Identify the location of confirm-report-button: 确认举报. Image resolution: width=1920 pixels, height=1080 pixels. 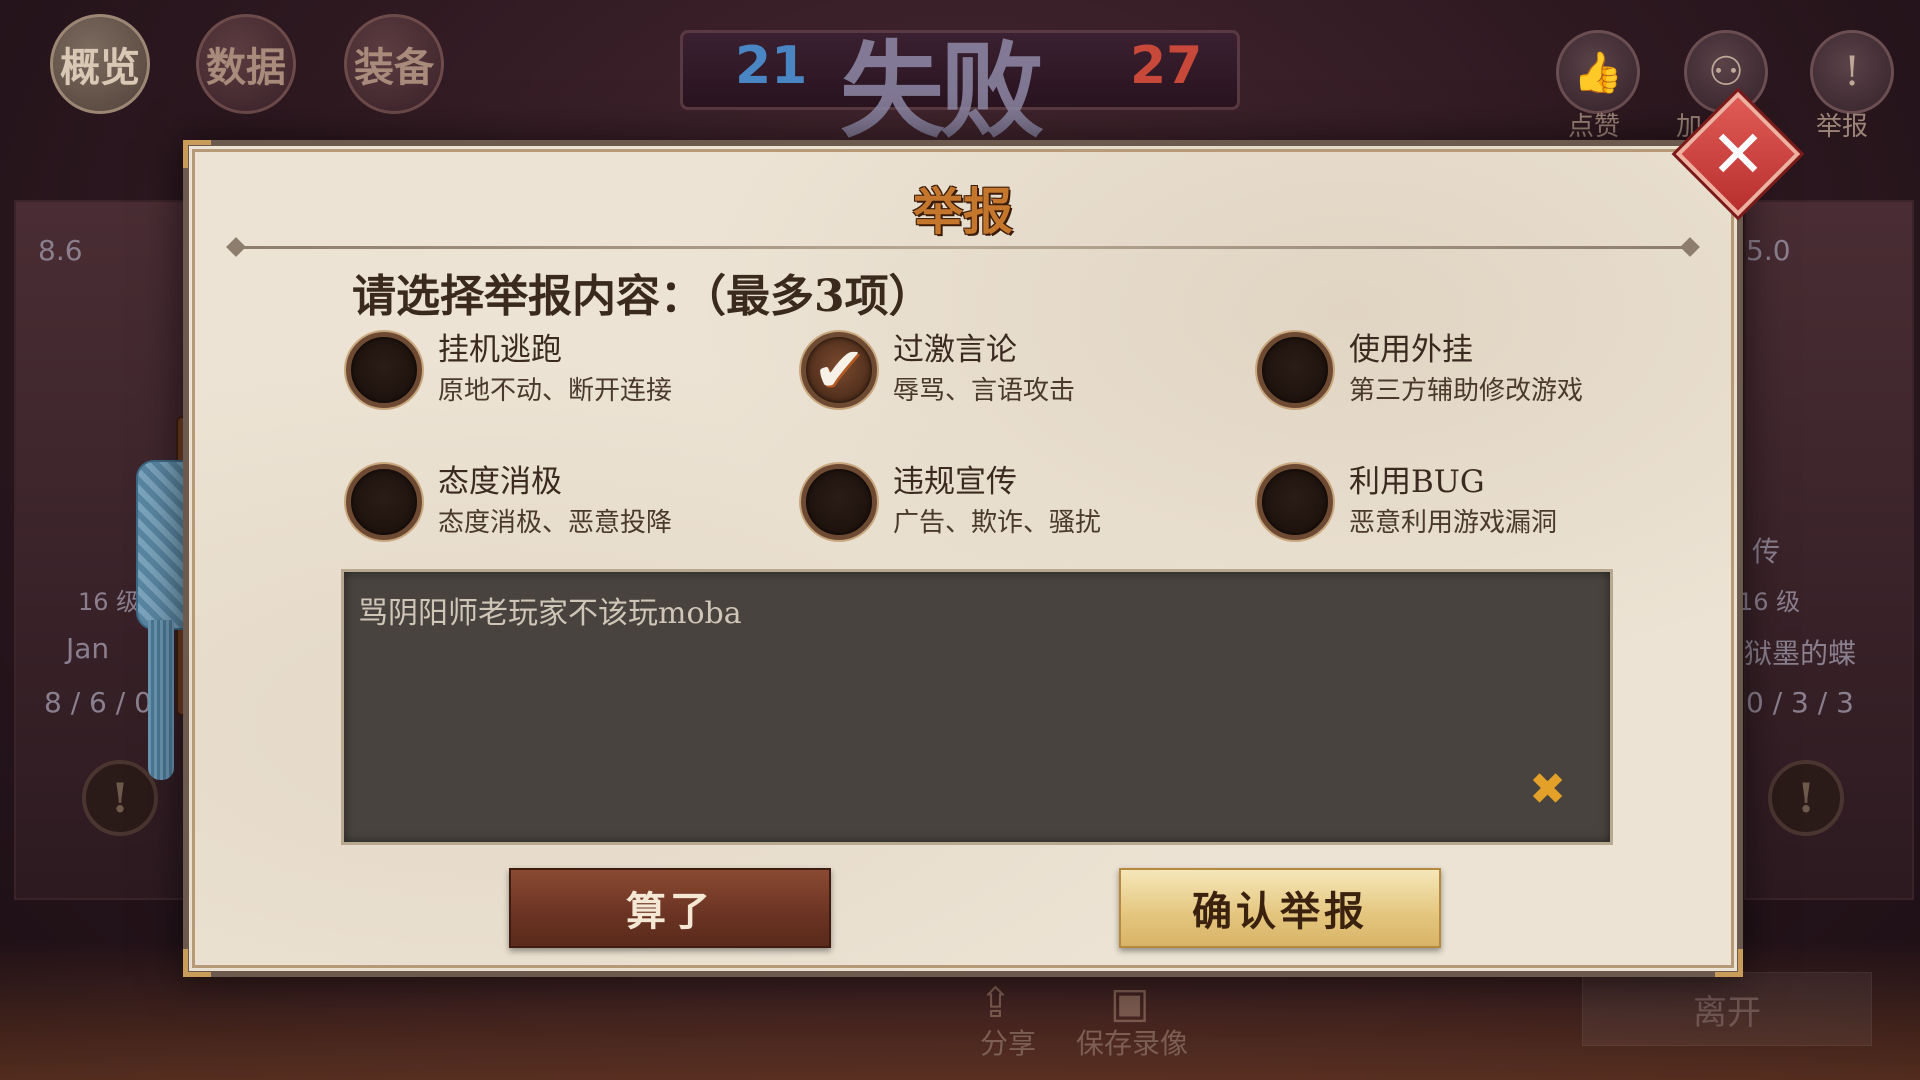
(1280, 908).